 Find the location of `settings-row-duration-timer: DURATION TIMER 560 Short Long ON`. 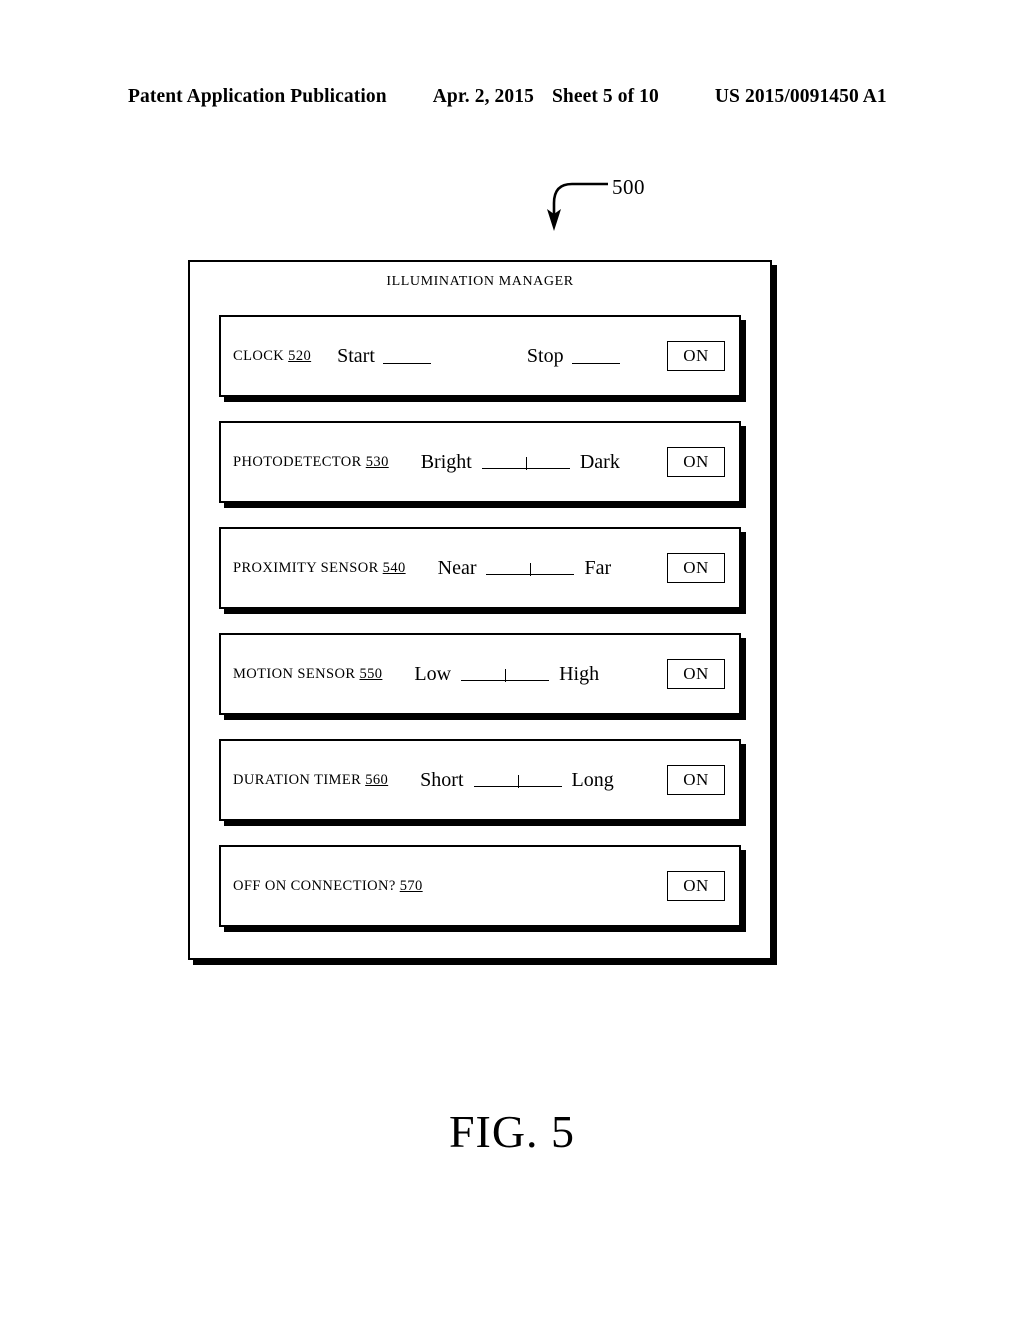

settings-row-duration-timer: DURATION TIMER 560 Short Long ON is located at coordinates (480, 780).